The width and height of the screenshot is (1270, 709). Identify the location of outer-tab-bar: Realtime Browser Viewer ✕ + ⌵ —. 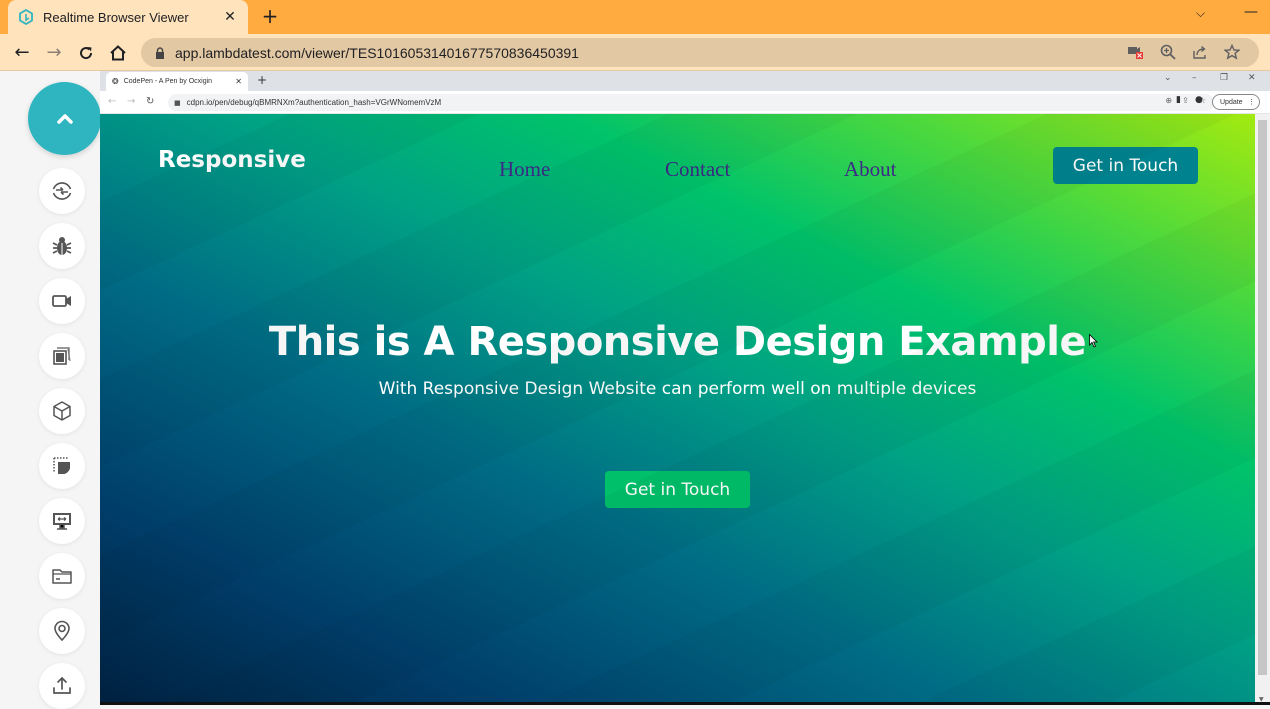
(635, 17).